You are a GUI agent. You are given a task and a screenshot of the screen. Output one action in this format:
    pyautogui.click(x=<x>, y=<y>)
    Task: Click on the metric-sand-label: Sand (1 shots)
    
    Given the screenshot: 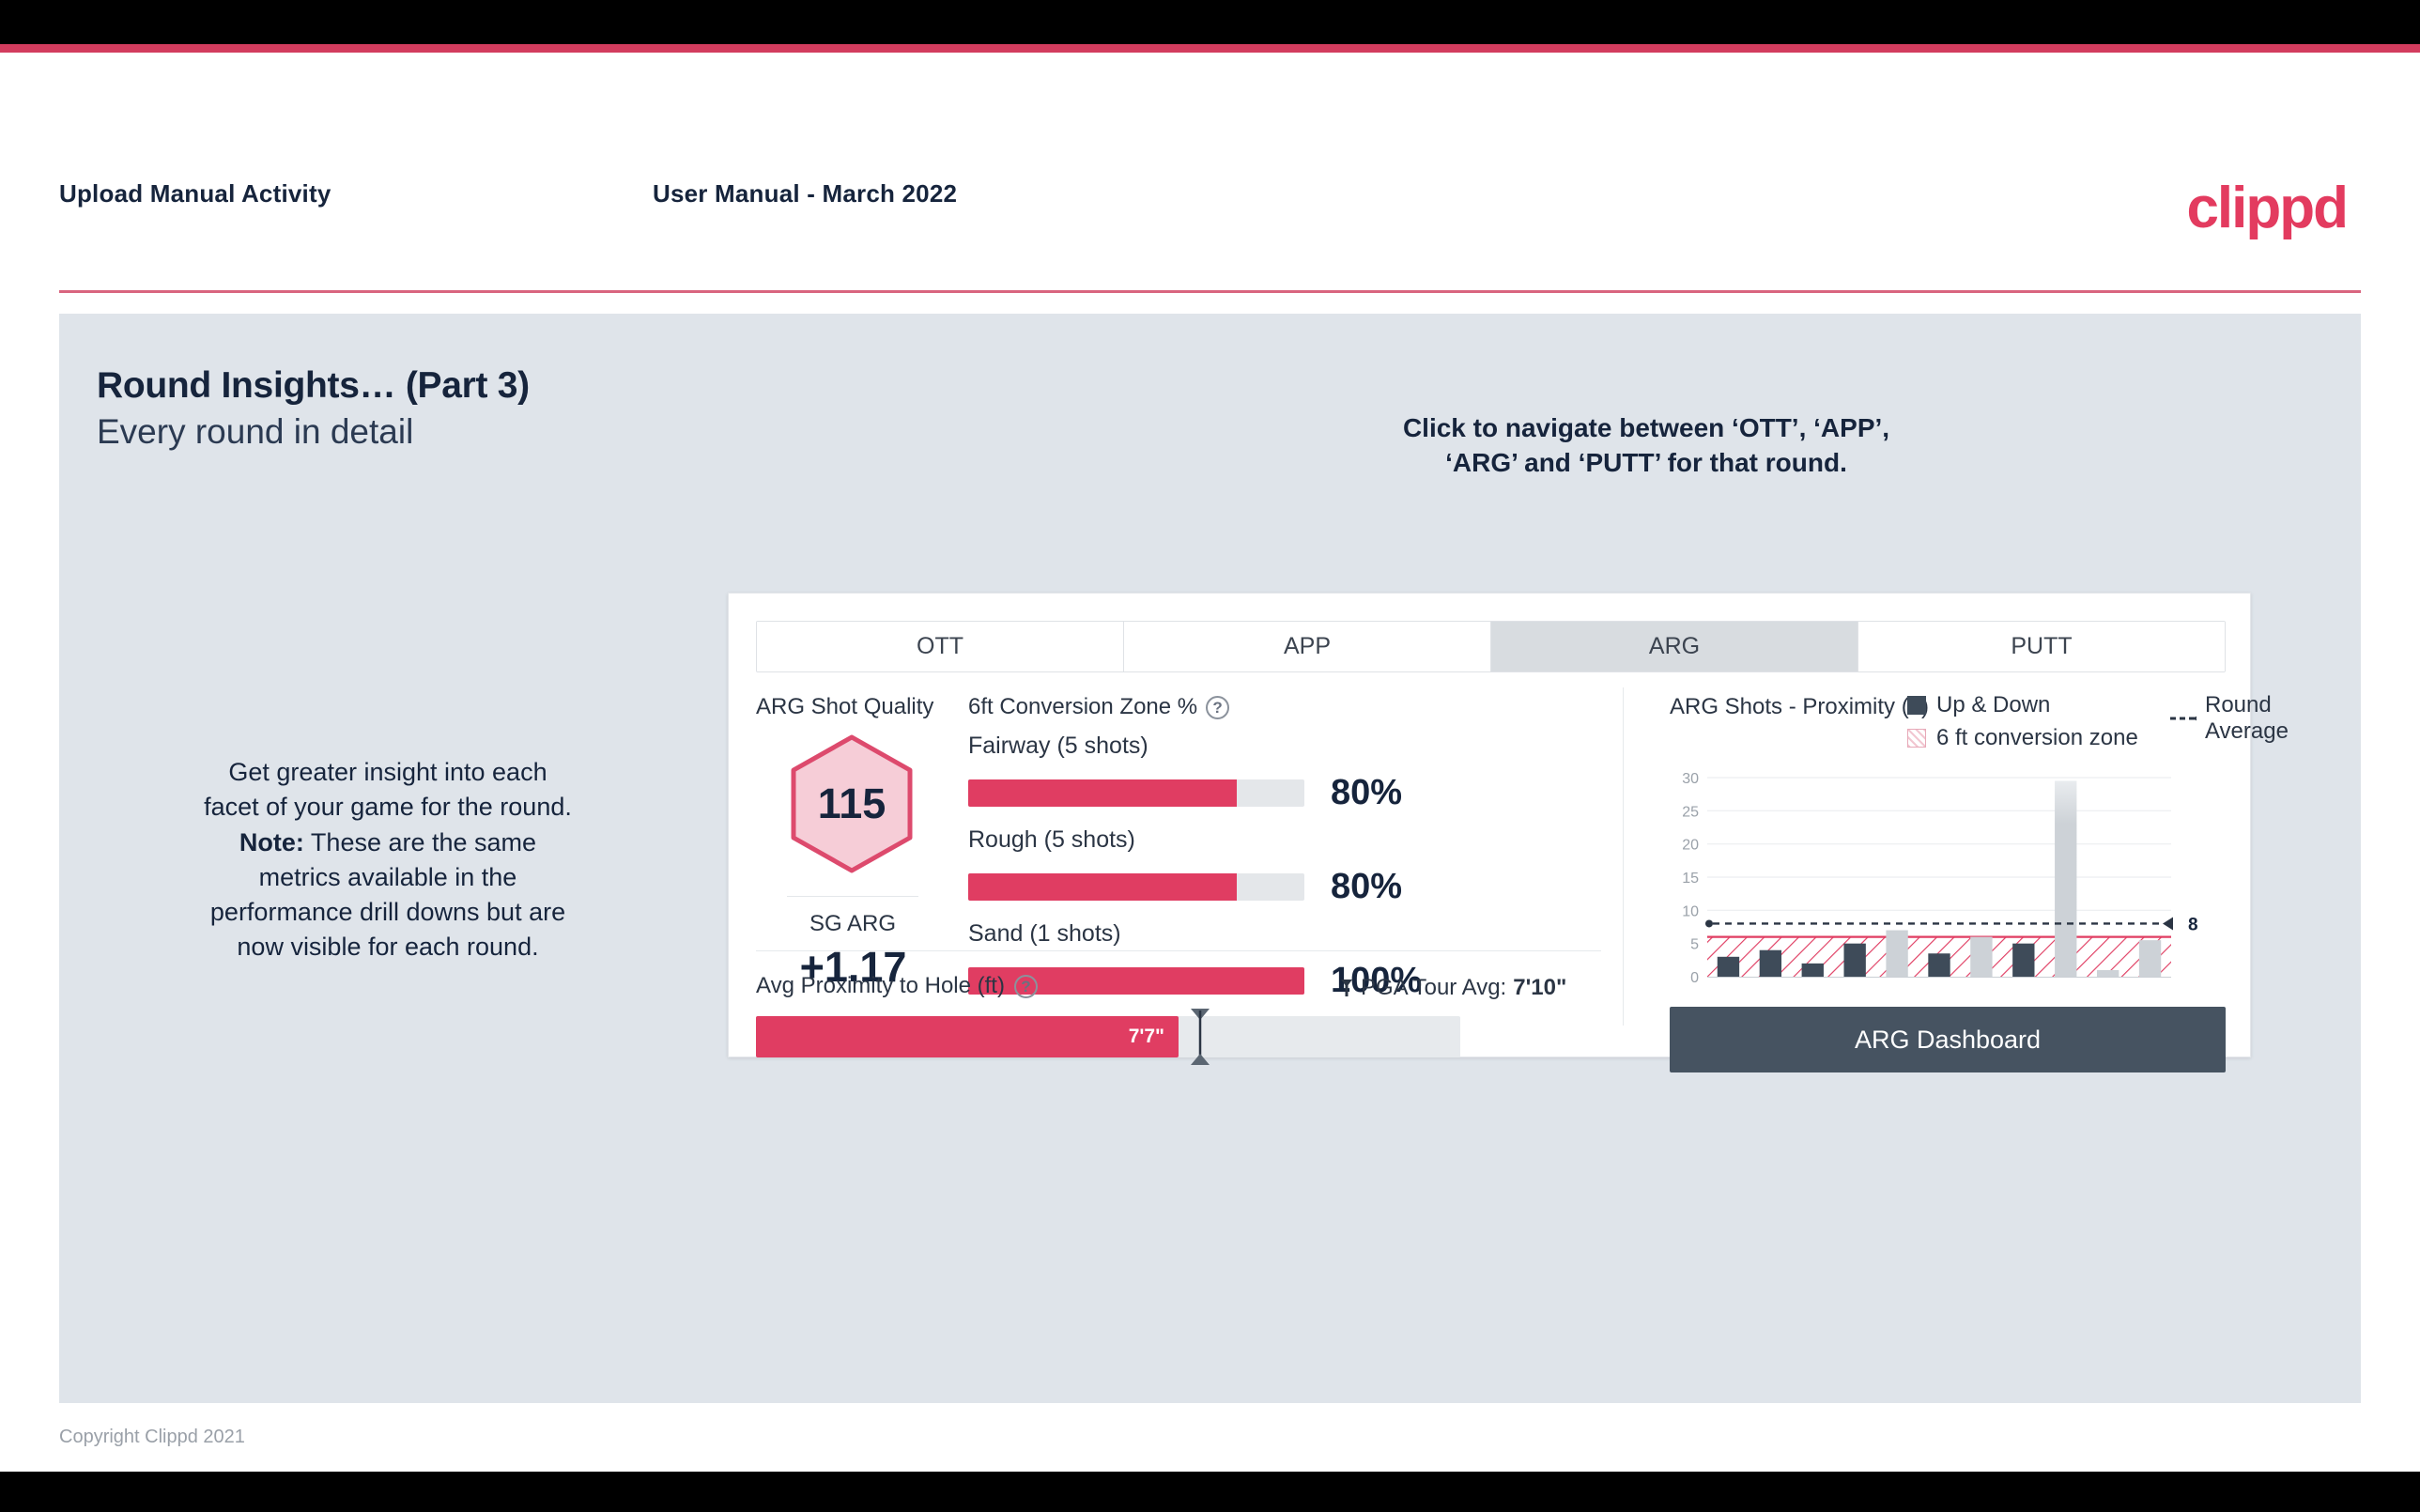 What is the action you would take?
    pyautogui.click(x=1044, y=934)
    